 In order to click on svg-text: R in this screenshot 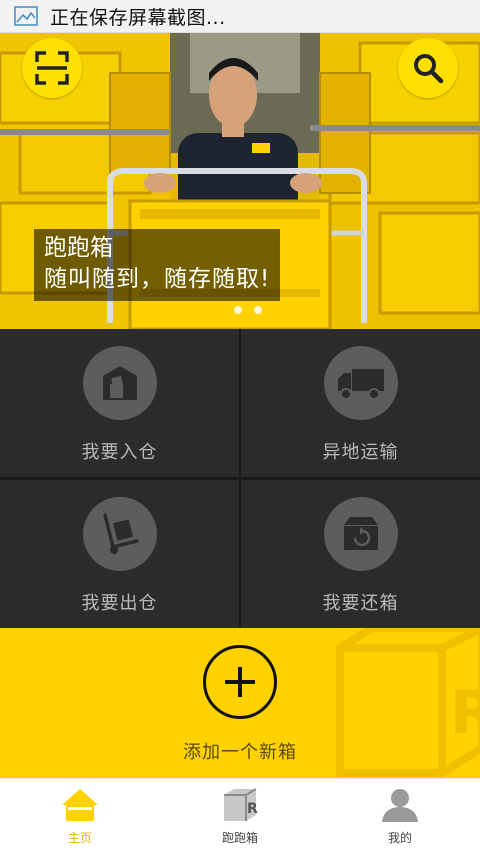, I will do `click(252, 809)`.